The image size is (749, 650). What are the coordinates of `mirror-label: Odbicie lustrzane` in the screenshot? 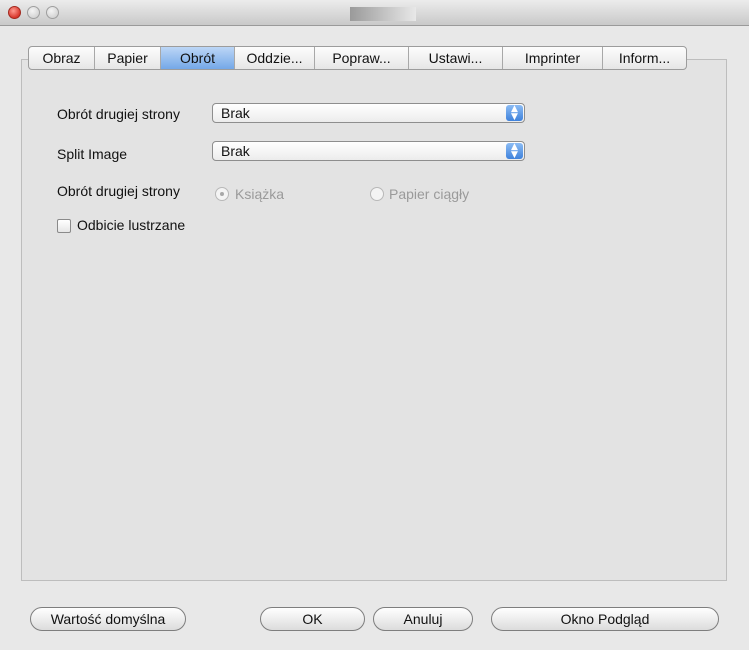 It's located at (131, 225).